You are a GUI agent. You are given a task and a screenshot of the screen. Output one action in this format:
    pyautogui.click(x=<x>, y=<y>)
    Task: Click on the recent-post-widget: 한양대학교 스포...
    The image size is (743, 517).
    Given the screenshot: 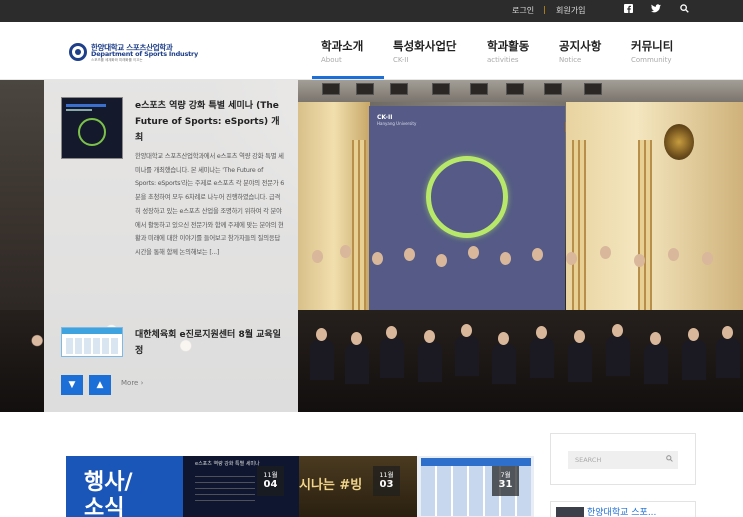 What is the action you would take?
    pyautogui.click(x=623, y=509)
    